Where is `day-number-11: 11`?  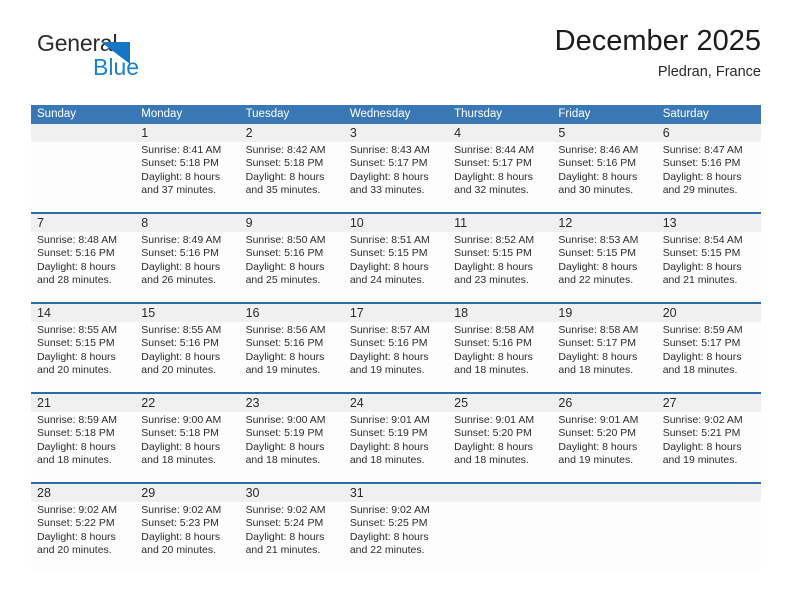
day-number-11: 11 is located at coordinates (500, 223).